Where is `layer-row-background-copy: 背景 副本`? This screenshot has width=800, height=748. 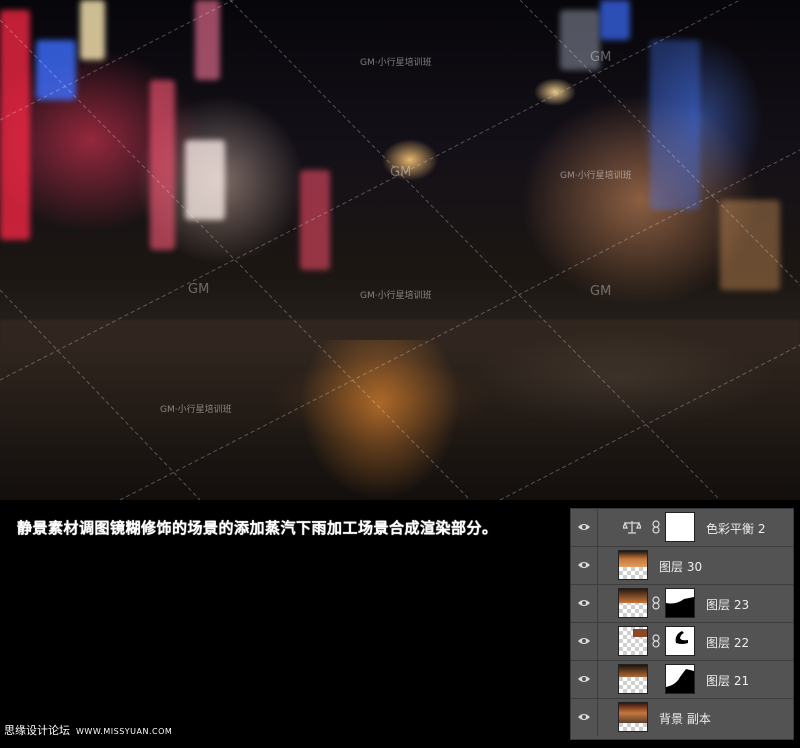
layer-row-background-copy: 背景 副本 is located at coordinates (682, 717).